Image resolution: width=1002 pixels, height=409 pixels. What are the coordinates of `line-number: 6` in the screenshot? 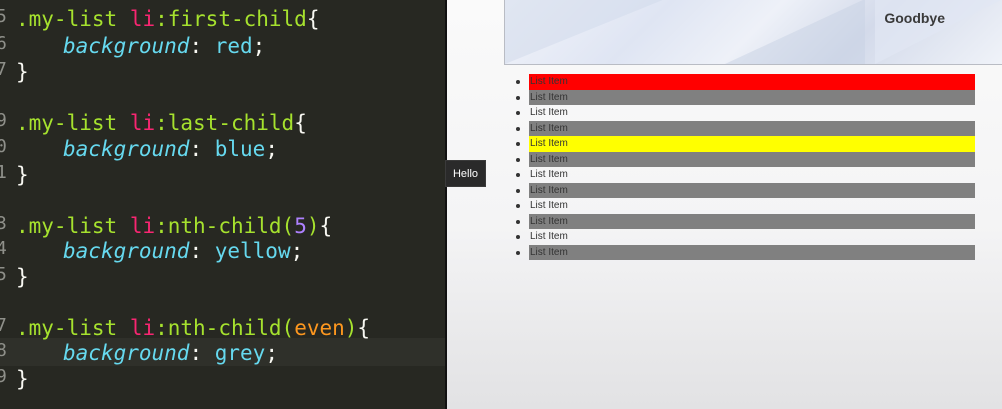 It's located at (3, 43).